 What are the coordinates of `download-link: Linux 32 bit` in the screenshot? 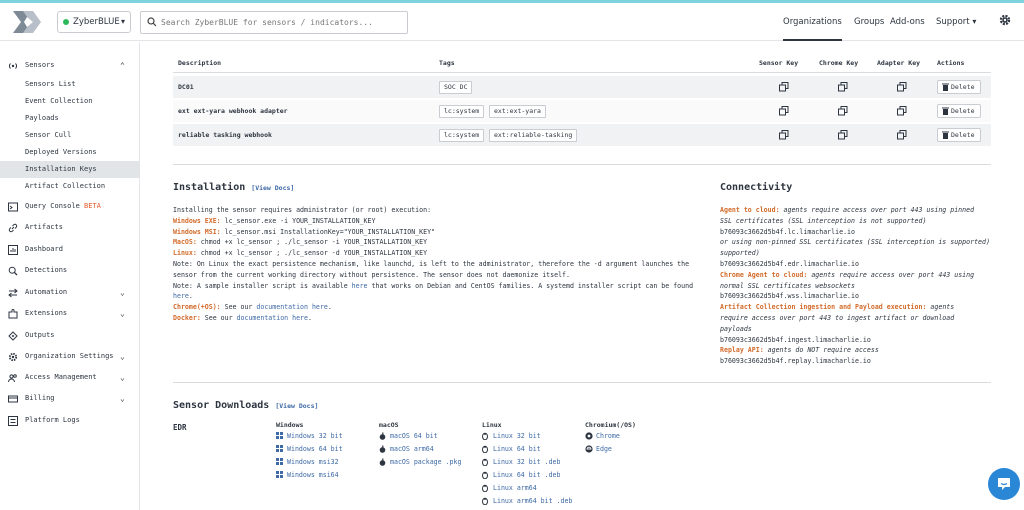 It's located at (511, 436).